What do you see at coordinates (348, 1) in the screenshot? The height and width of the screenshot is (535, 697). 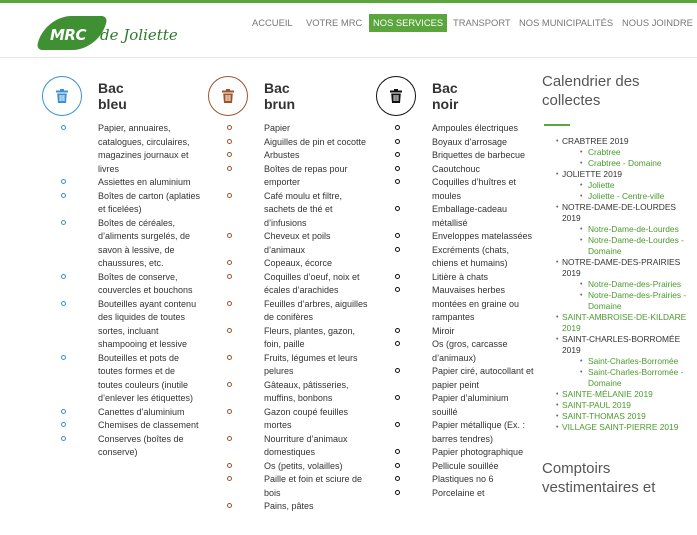 I see `top-accent-line` at bounding box center [348, 1].